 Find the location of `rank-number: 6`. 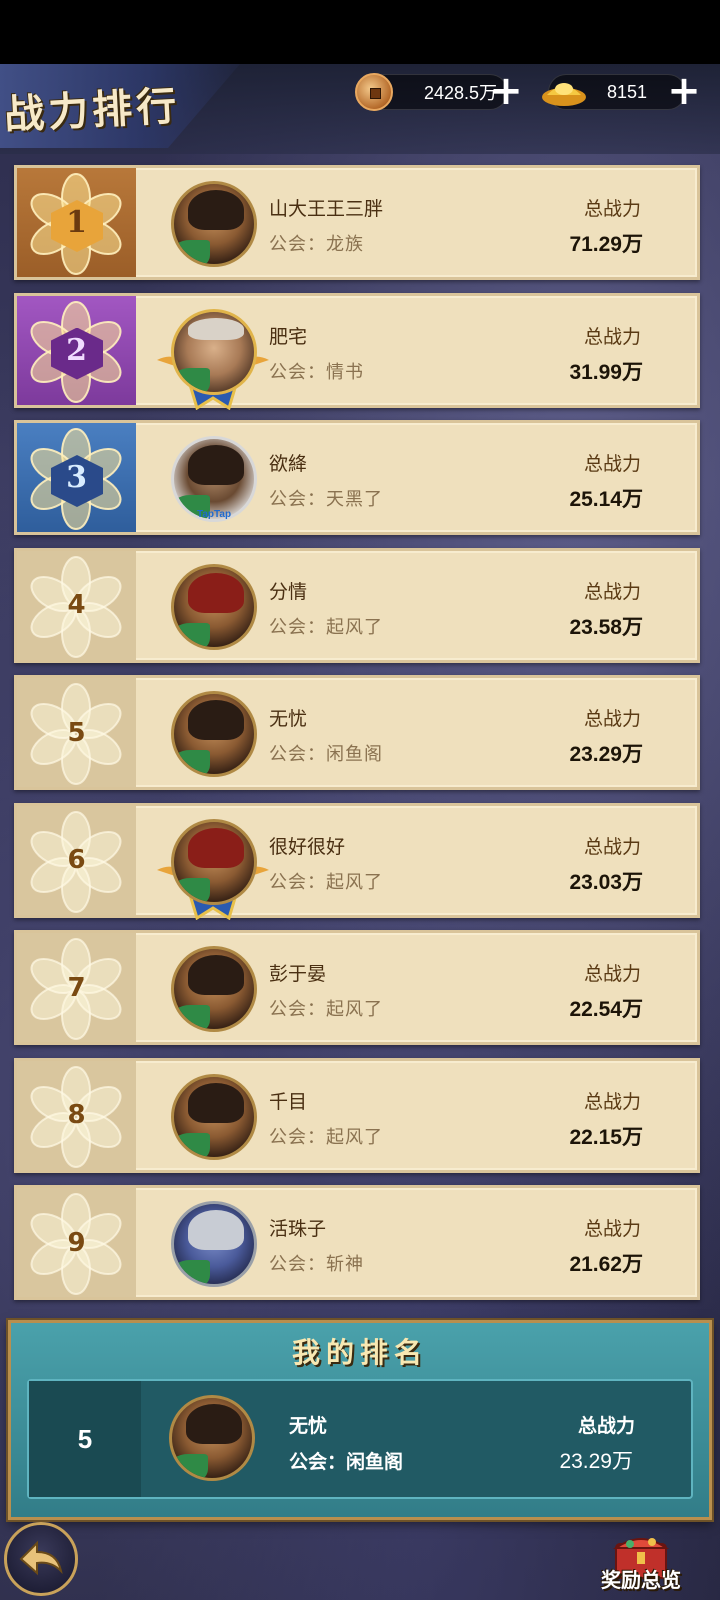

rank-number: 6 is located at coordinates (76, 860).